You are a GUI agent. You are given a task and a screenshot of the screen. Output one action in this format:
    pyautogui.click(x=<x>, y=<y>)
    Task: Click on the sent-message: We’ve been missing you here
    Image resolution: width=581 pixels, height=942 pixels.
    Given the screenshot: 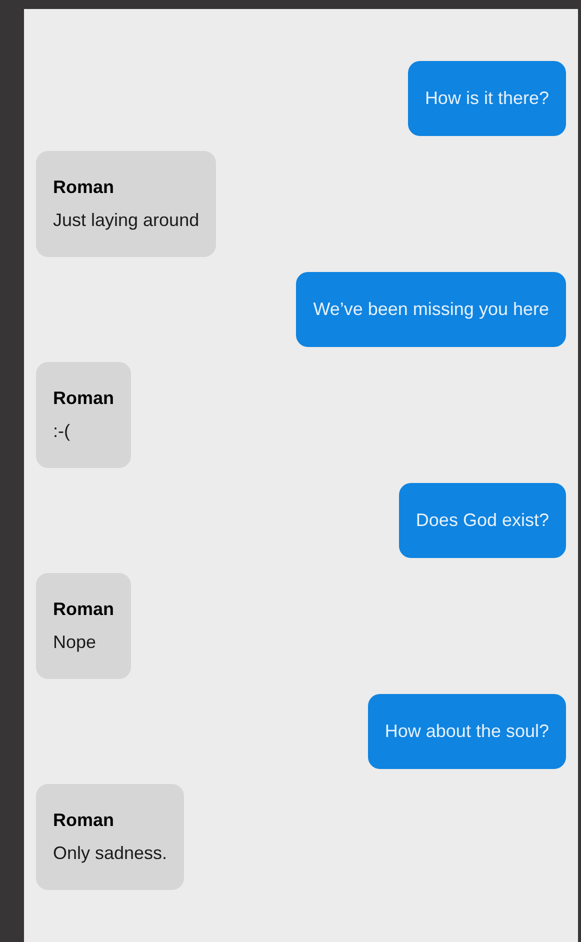 What is the action you would take?
    pyautogui.click(x=431, y=309)
    